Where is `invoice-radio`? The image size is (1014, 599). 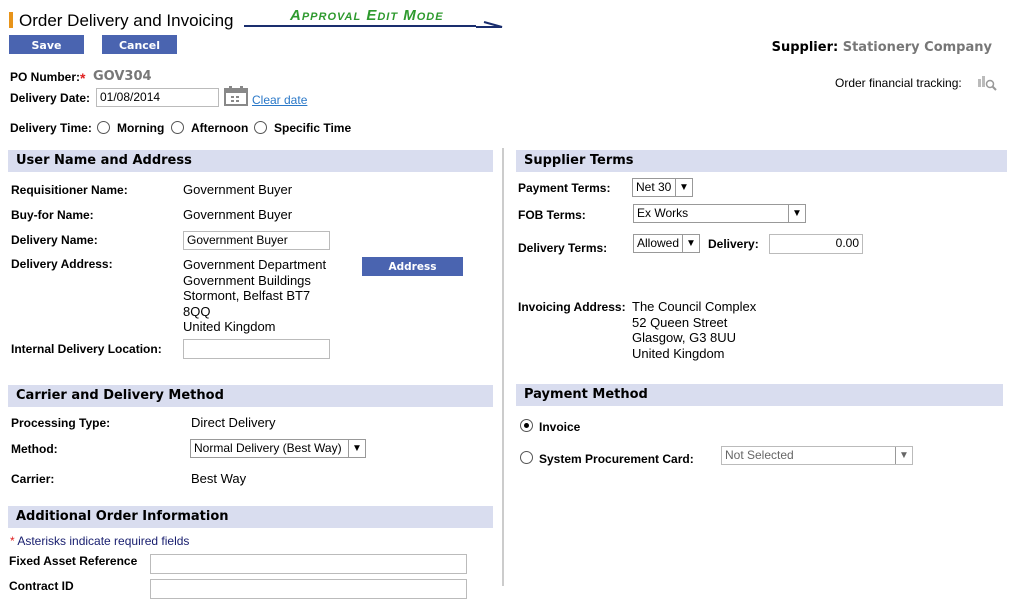
invoice-radio is located at coordinates (526, 425).